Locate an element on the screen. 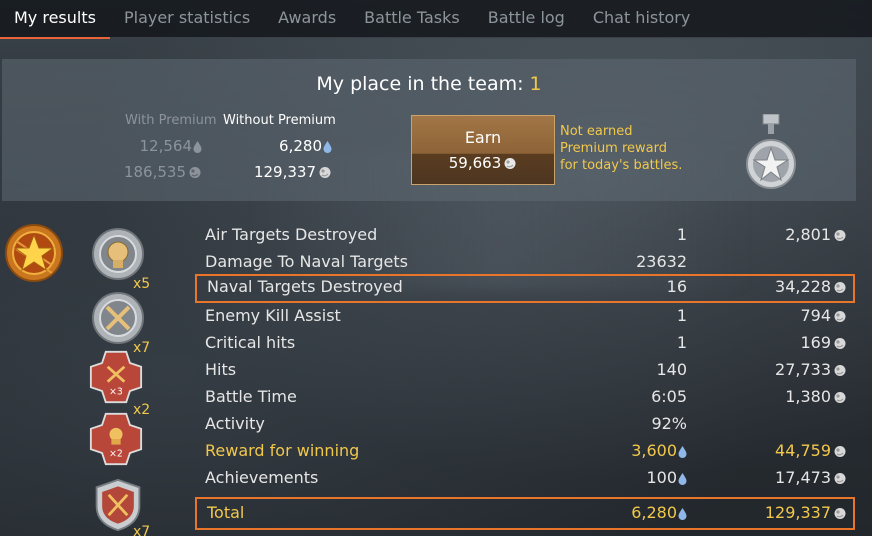  team-place-heading: My place in the team: 1 is located at coordinates (429, 84).